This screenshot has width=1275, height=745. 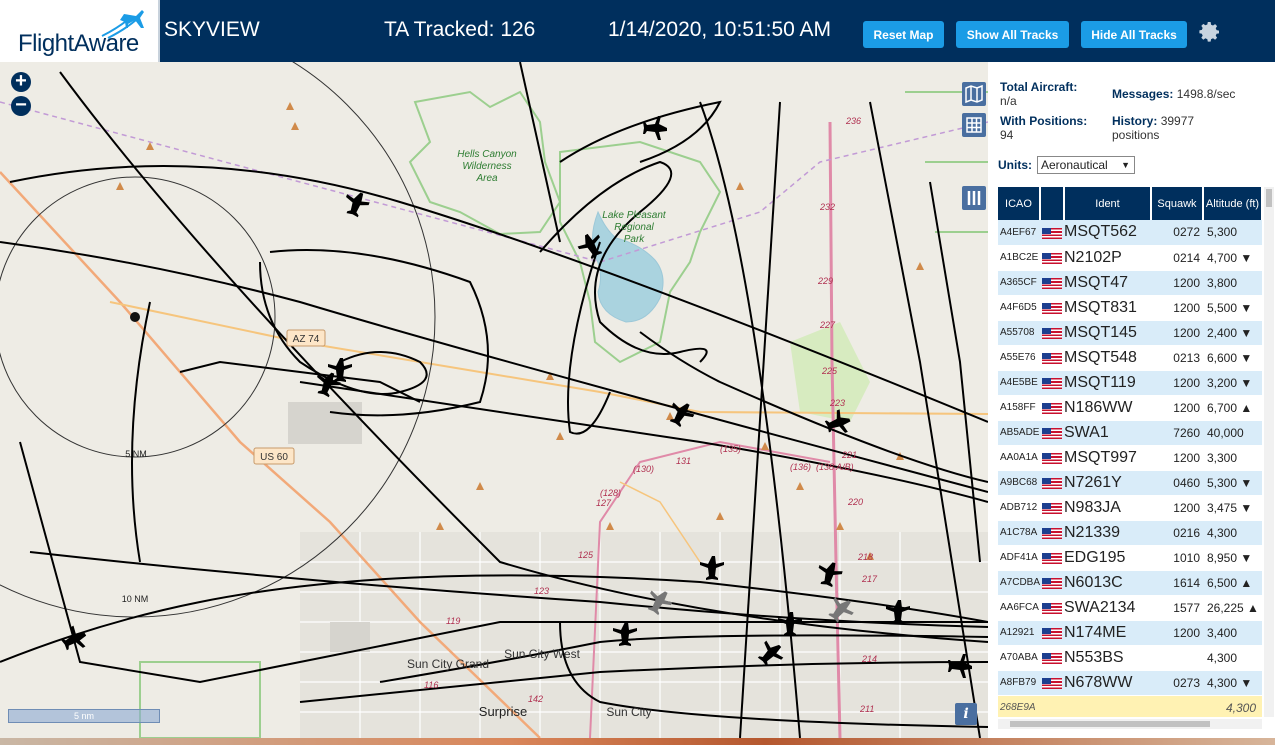 I want to click on altitude-value: 26,225, so click(x=1225, y=607).